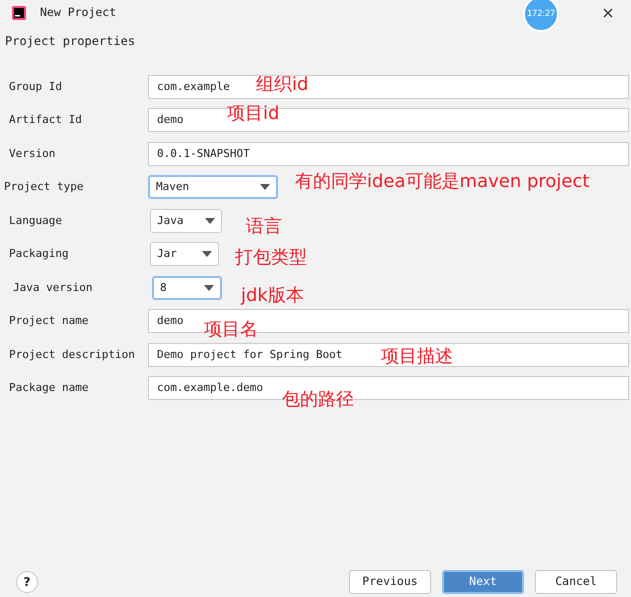 This screenshot has height=597, width=631. What do you see at coordinates (213, 187) in the screenshot?
I see `dropdown: Maven` at bounding box center [213, 187].